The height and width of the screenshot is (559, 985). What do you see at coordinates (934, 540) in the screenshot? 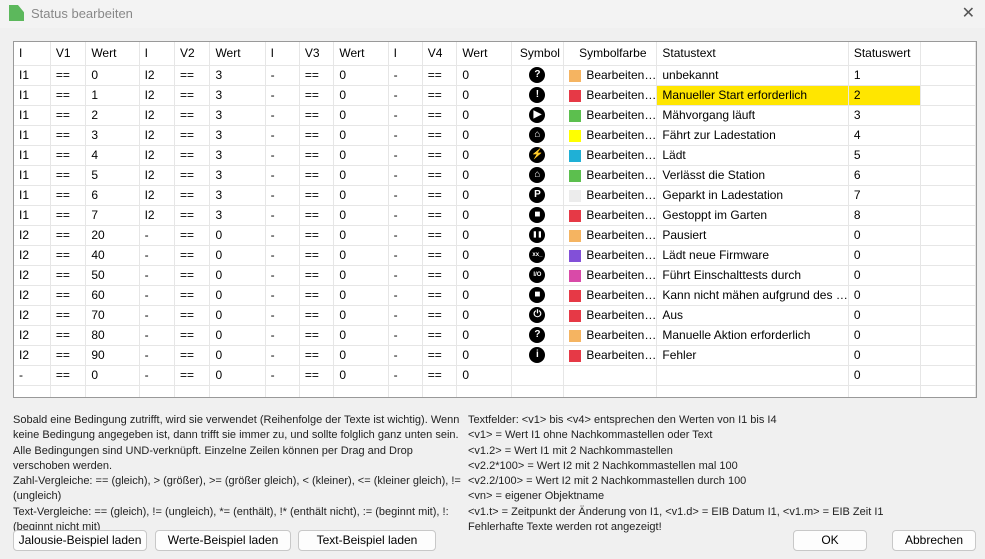
I see `cancel-button: Abbrechen` at bounding box center [934, 540].